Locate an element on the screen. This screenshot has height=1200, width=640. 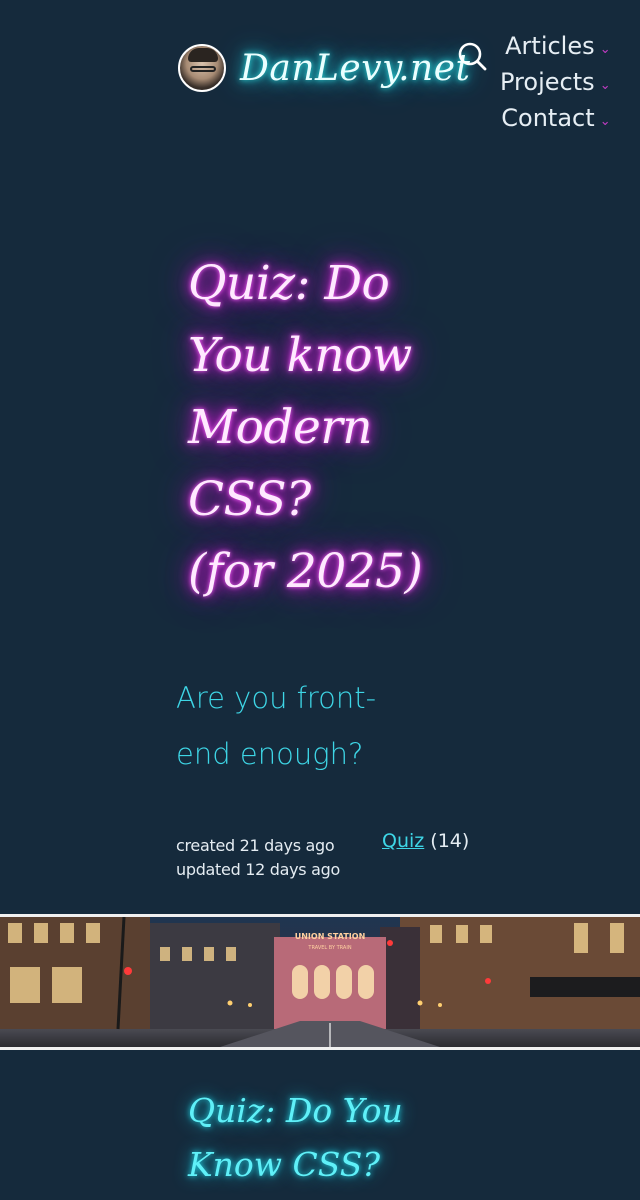
nav-item-label: Articles is located at coordinates (550, 46).